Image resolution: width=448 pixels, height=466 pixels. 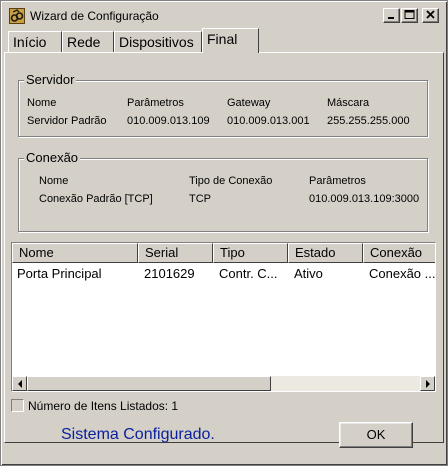 I want to click on row-cell-serial: 2101629, so click(x=169, y=273).